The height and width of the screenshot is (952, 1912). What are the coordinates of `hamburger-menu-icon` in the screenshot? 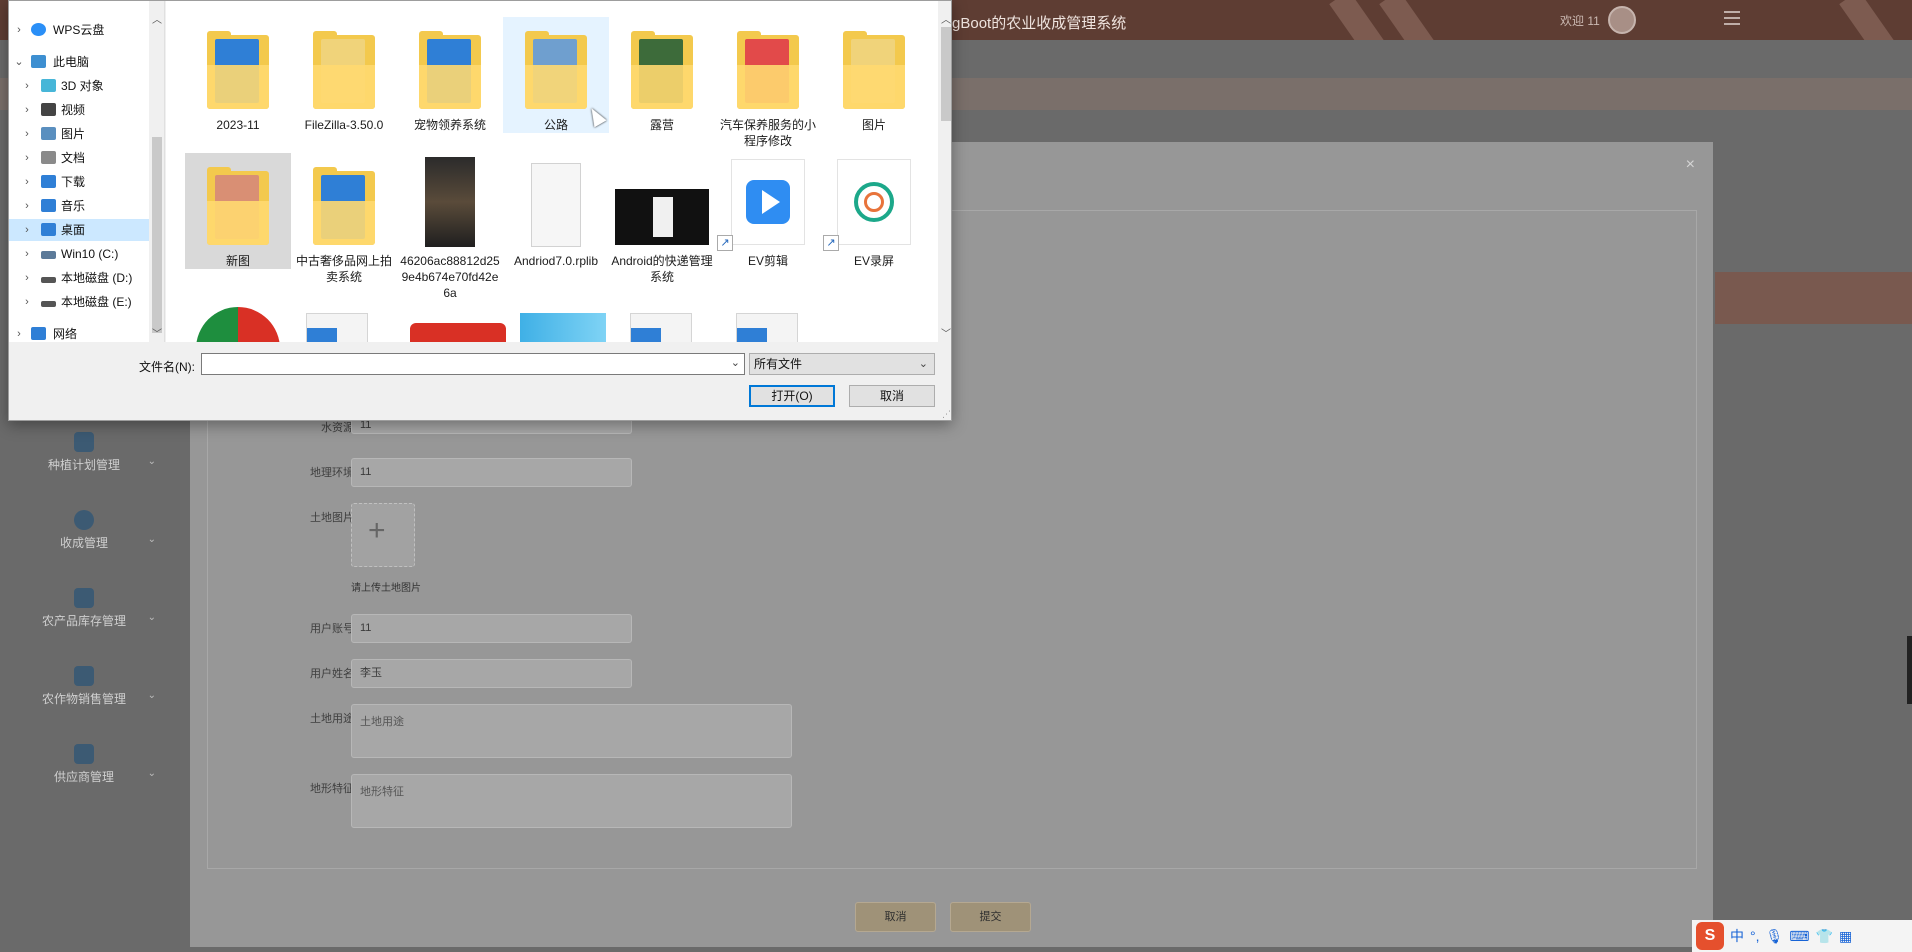 It's located at (1732, 19).